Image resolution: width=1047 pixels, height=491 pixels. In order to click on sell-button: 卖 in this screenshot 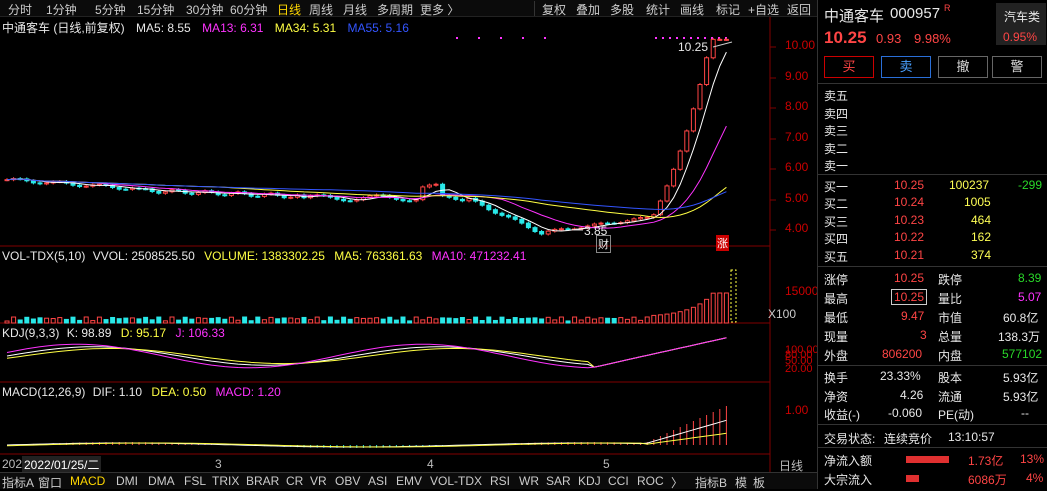, I will do `click(906, 67)`.